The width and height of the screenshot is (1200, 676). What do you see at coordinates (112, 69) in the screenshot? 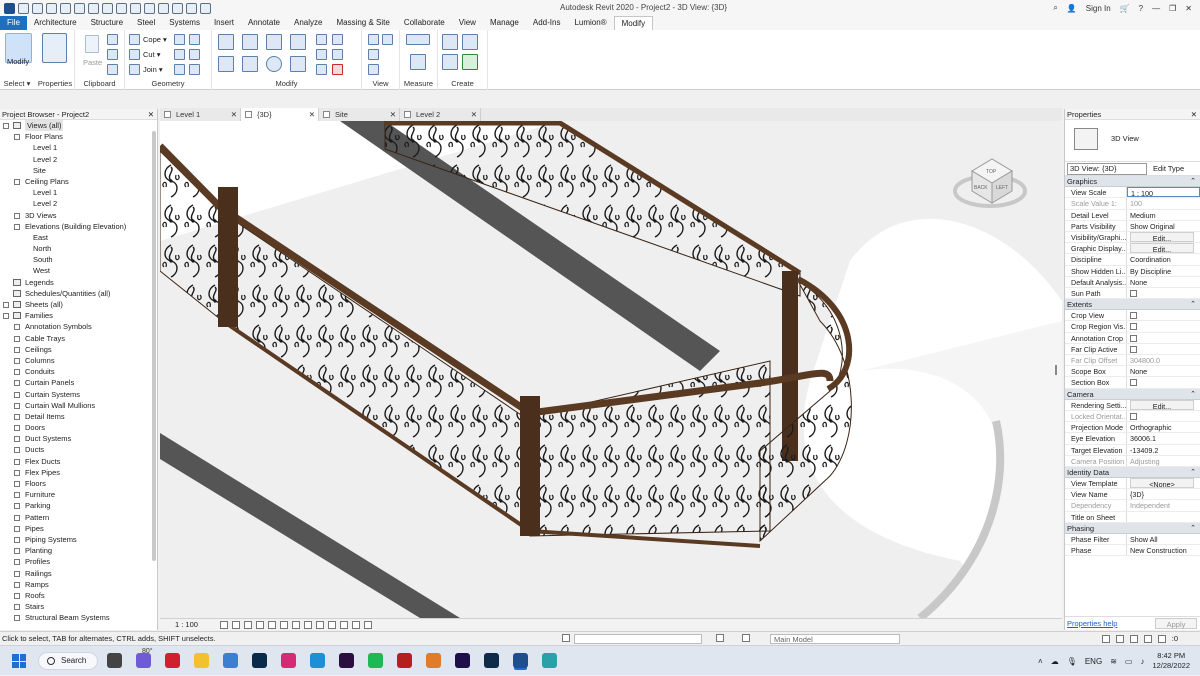
I see `match-type-icon` at bounding box center [112, 69].